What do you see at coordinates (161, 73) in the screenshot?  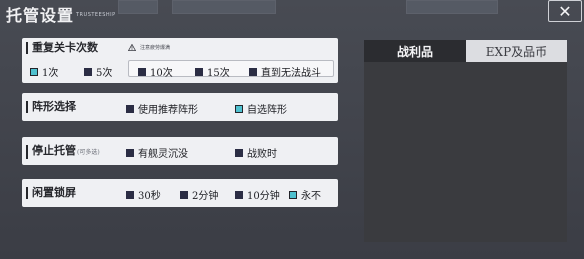 I see `option-label: 10次` at bounding box center [161, 73].